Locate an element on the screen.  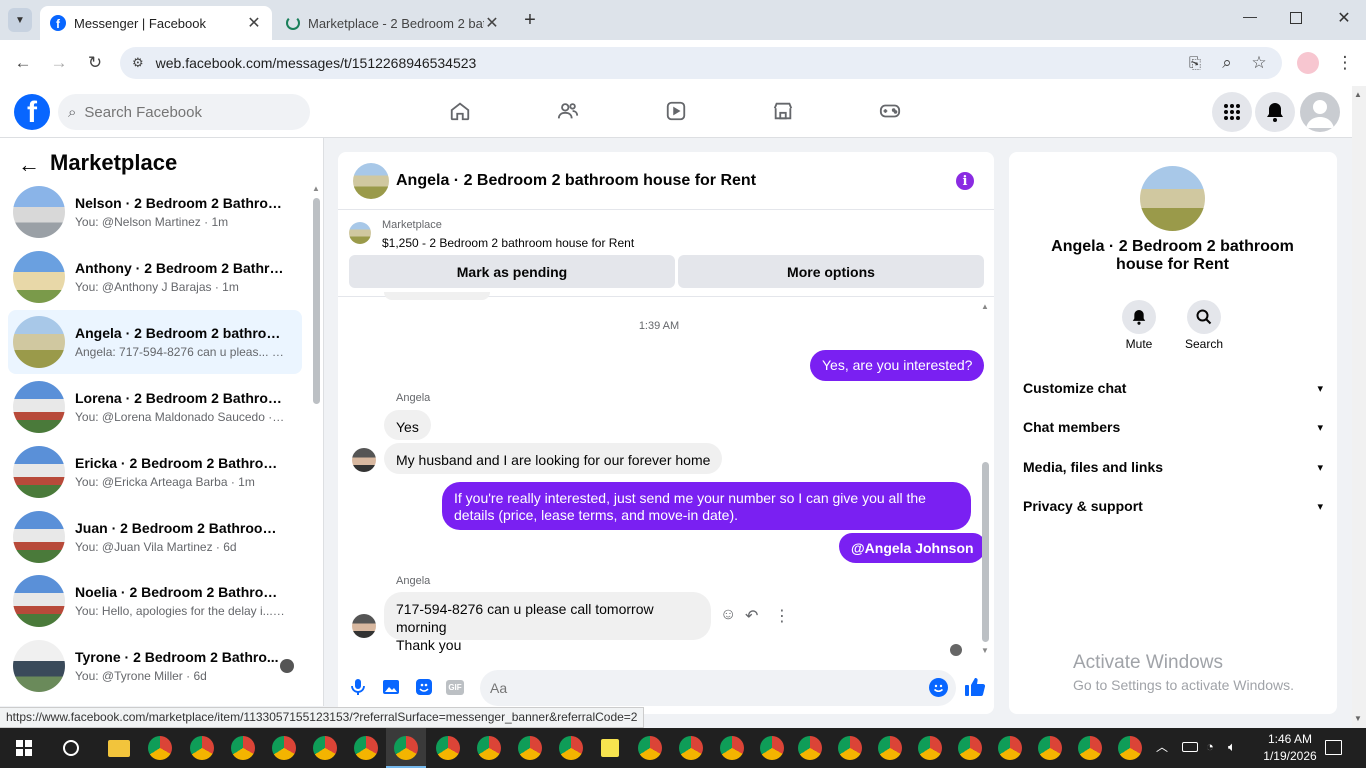
notifications-bell-button is located at coordinates (1275, 112).